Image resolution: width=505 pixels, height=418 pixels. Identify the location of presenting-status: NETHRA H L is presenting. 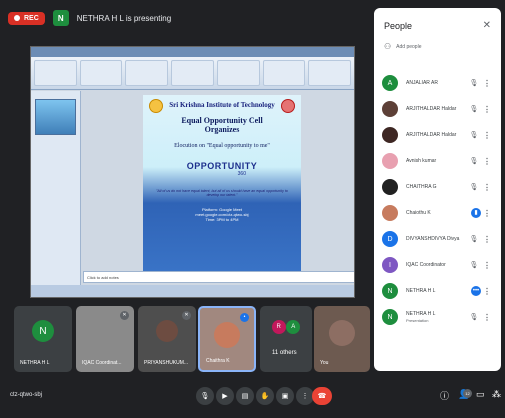
(124, 18).